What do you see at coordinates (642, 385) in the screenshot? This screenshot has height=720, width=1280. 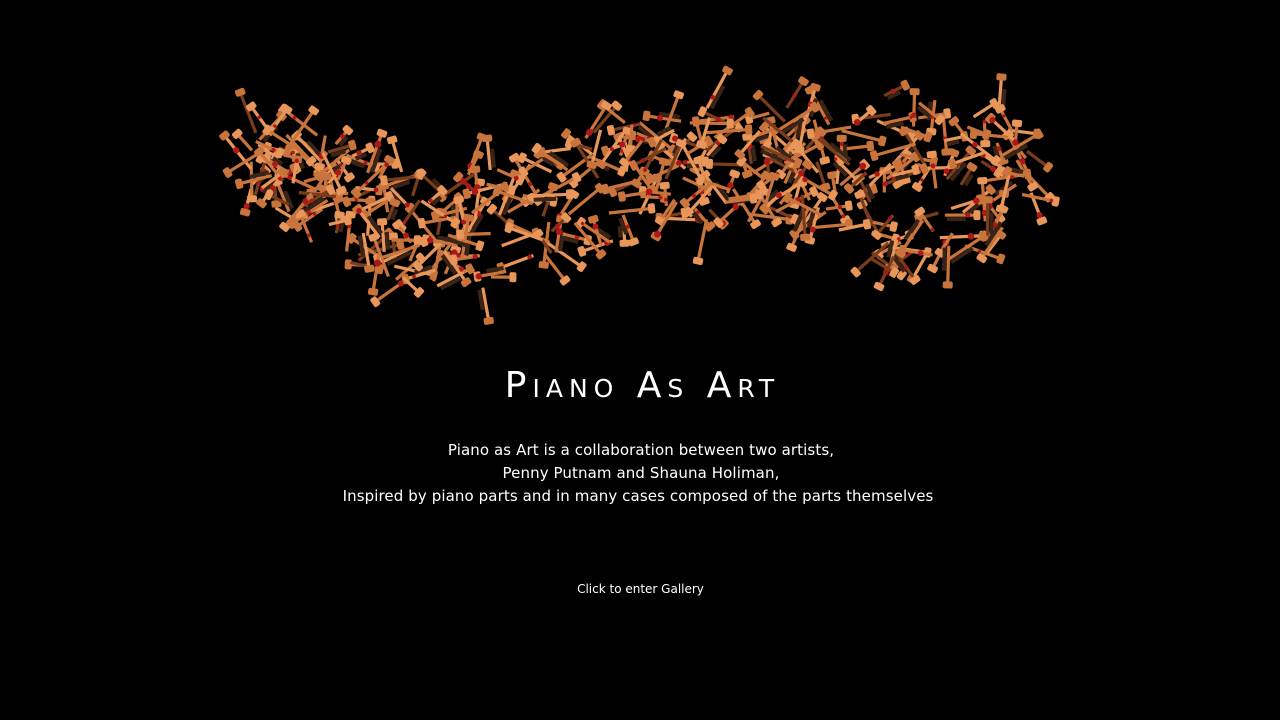 I see `page-title: Piano As Art` at bounding box center [642, 385].